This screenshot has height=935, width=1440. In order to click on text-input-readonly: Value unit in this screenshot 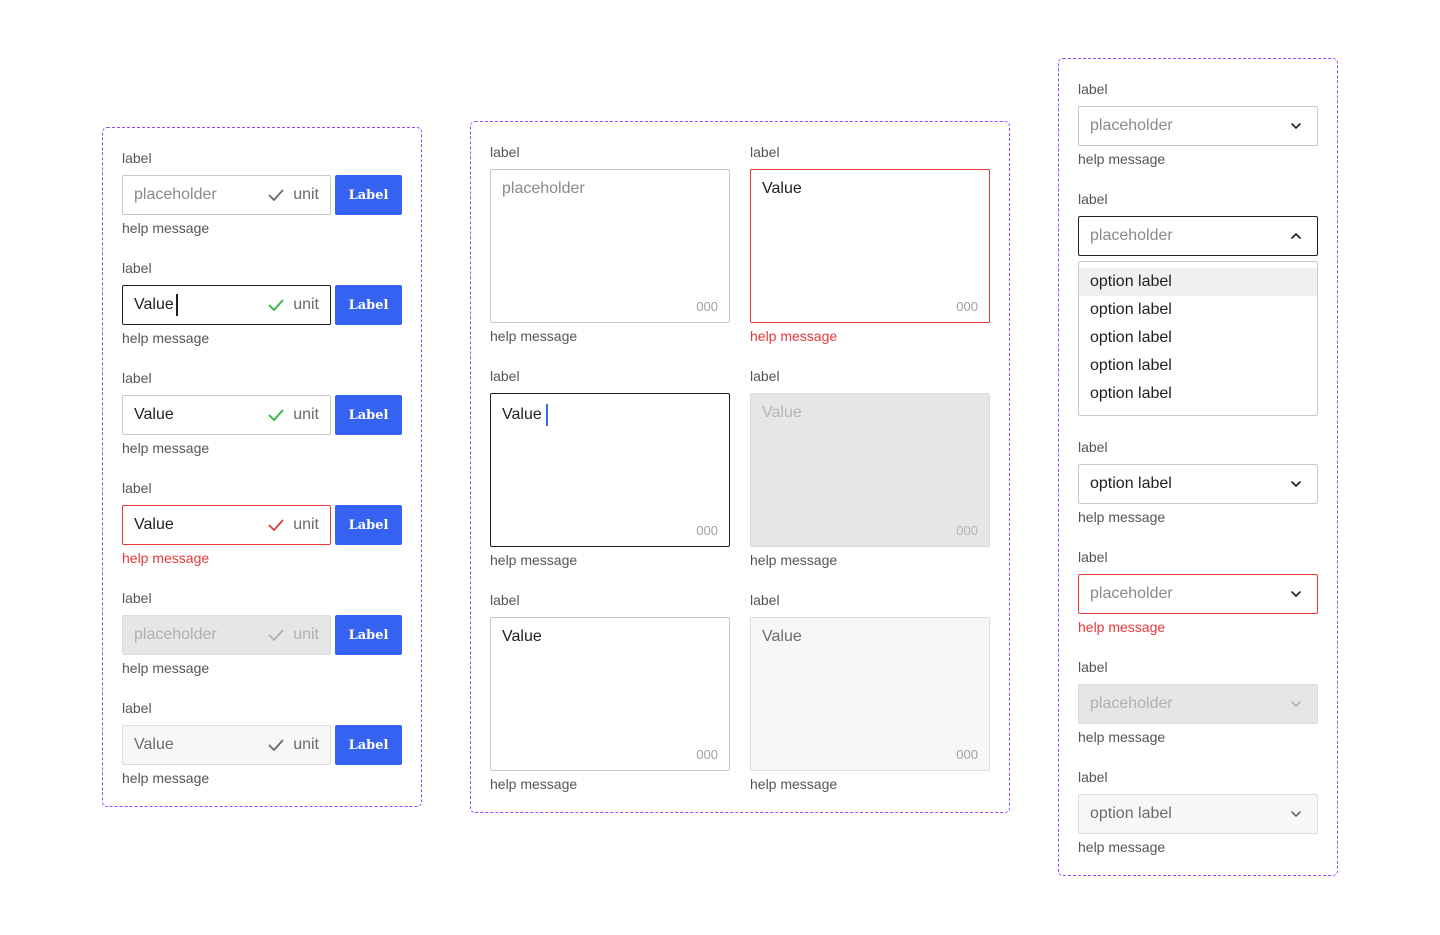, I will do `click(226, 745)`.